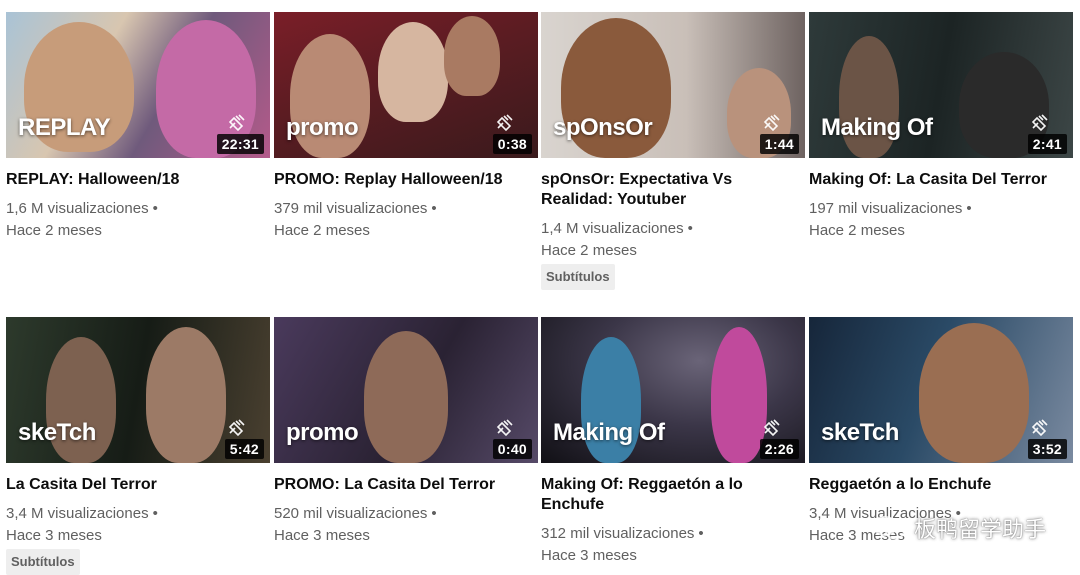 The image size is (1080, 575). Describe the element at coordinates (618, 533) in the screenshot. I see `view-count: 312 mil visualizaciones` at that location.